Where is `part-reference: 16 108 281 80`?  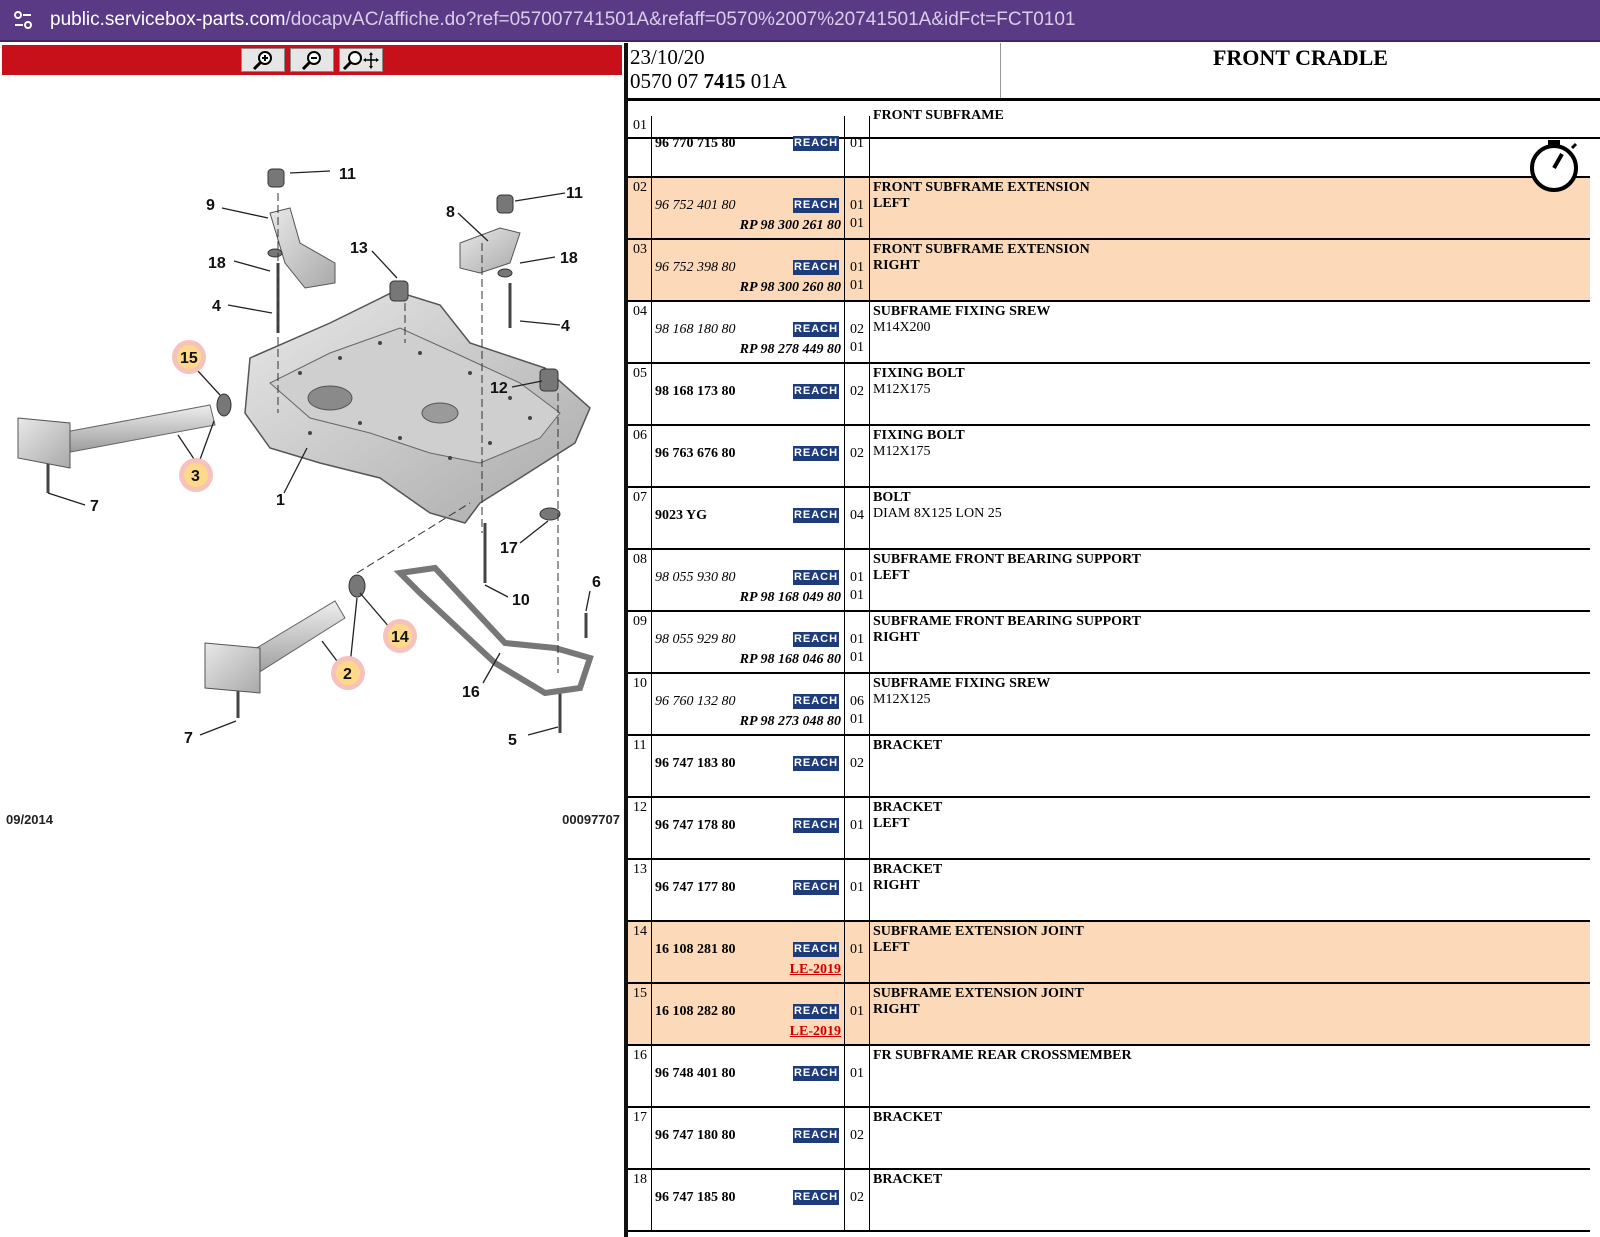
part-reference: 16 108 281 80 is located at coordinates (695, 950).